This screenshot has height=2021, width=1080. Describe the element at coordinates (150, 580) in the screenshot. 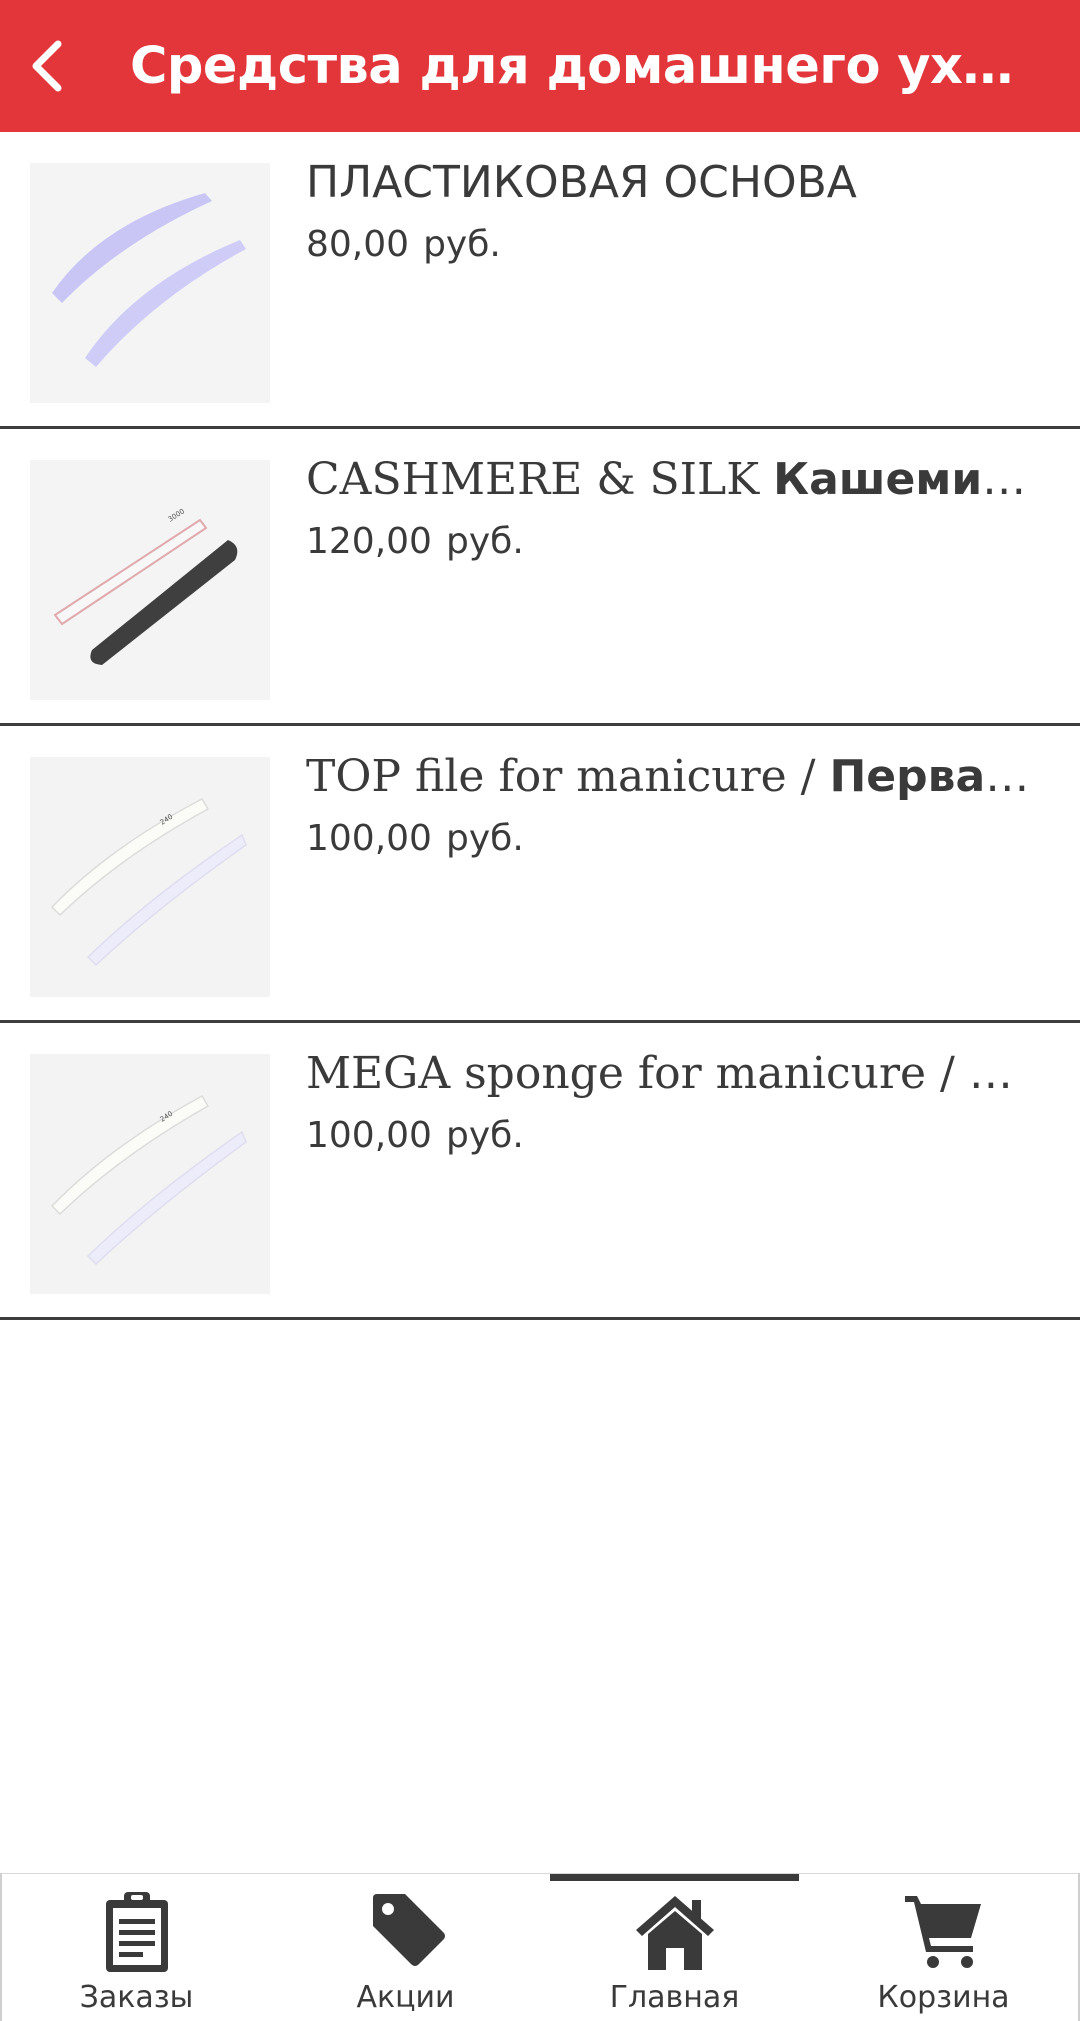

I see `product-image: 3000` at that location.